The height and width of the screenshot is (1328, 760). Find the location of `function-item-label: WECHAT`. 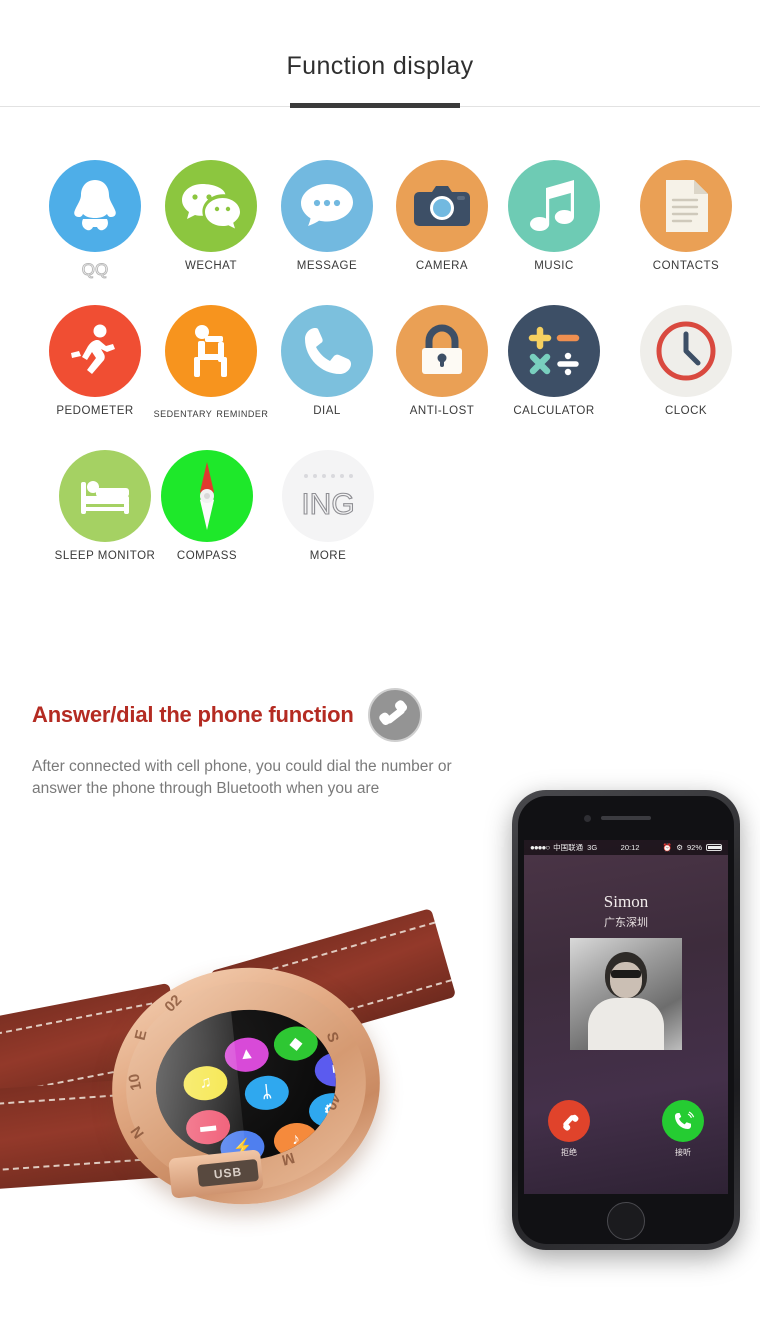

function-item-label: WECHAT is located at coordinates (211, 266).